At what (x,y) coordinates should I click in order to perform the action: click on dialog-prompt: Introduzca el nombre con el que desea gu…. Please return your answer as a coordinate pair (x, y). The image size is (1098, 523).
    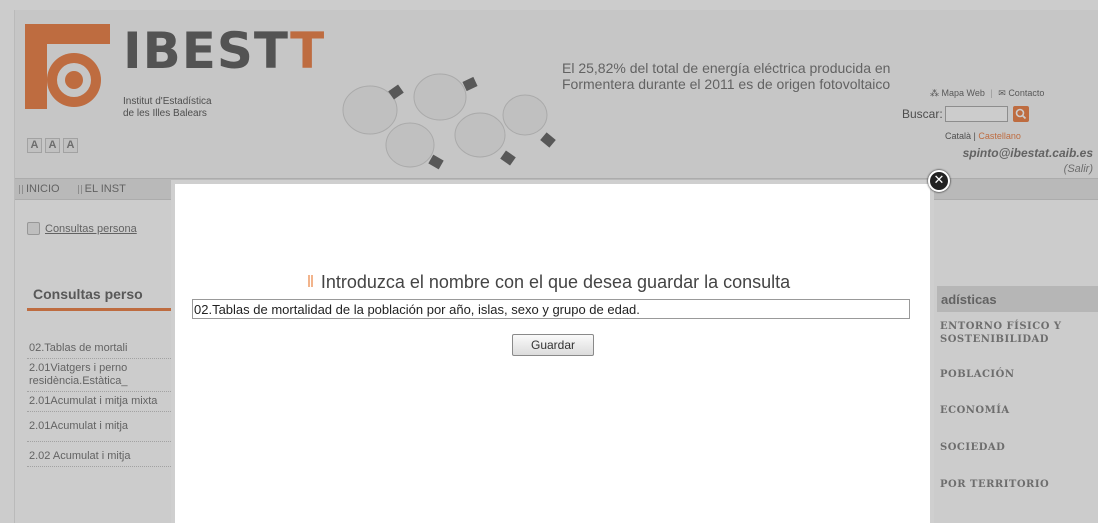
    Looking at the image, I should click on (549, 282).